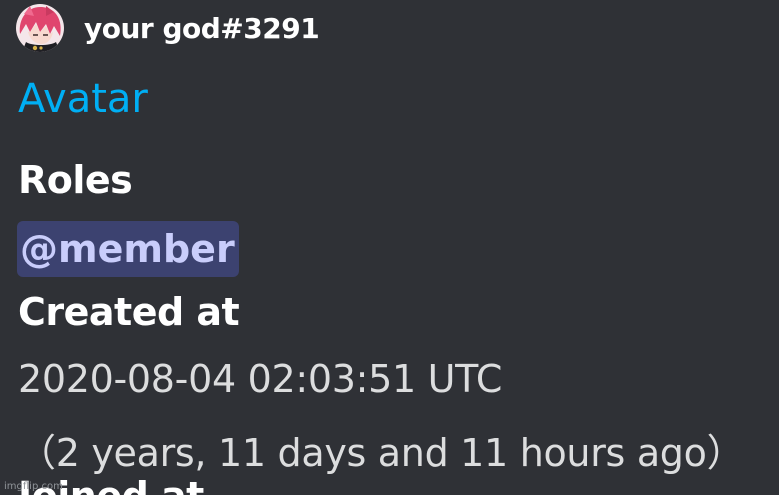 Image resolution: width=779 pixels, height=495 pixels. I want to click on pink-haired-anime-avatar-icon, so click(40, 28).